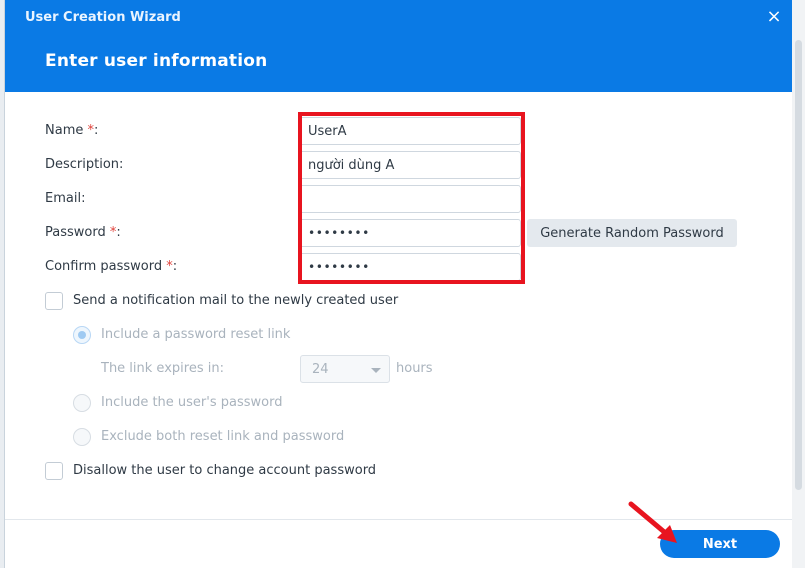 The height and width of the screenshot is (568, 805). What do you see at coordinates (398, 519) in the screenshot?
I see `footer-divider` at bounding box center [398, 519].